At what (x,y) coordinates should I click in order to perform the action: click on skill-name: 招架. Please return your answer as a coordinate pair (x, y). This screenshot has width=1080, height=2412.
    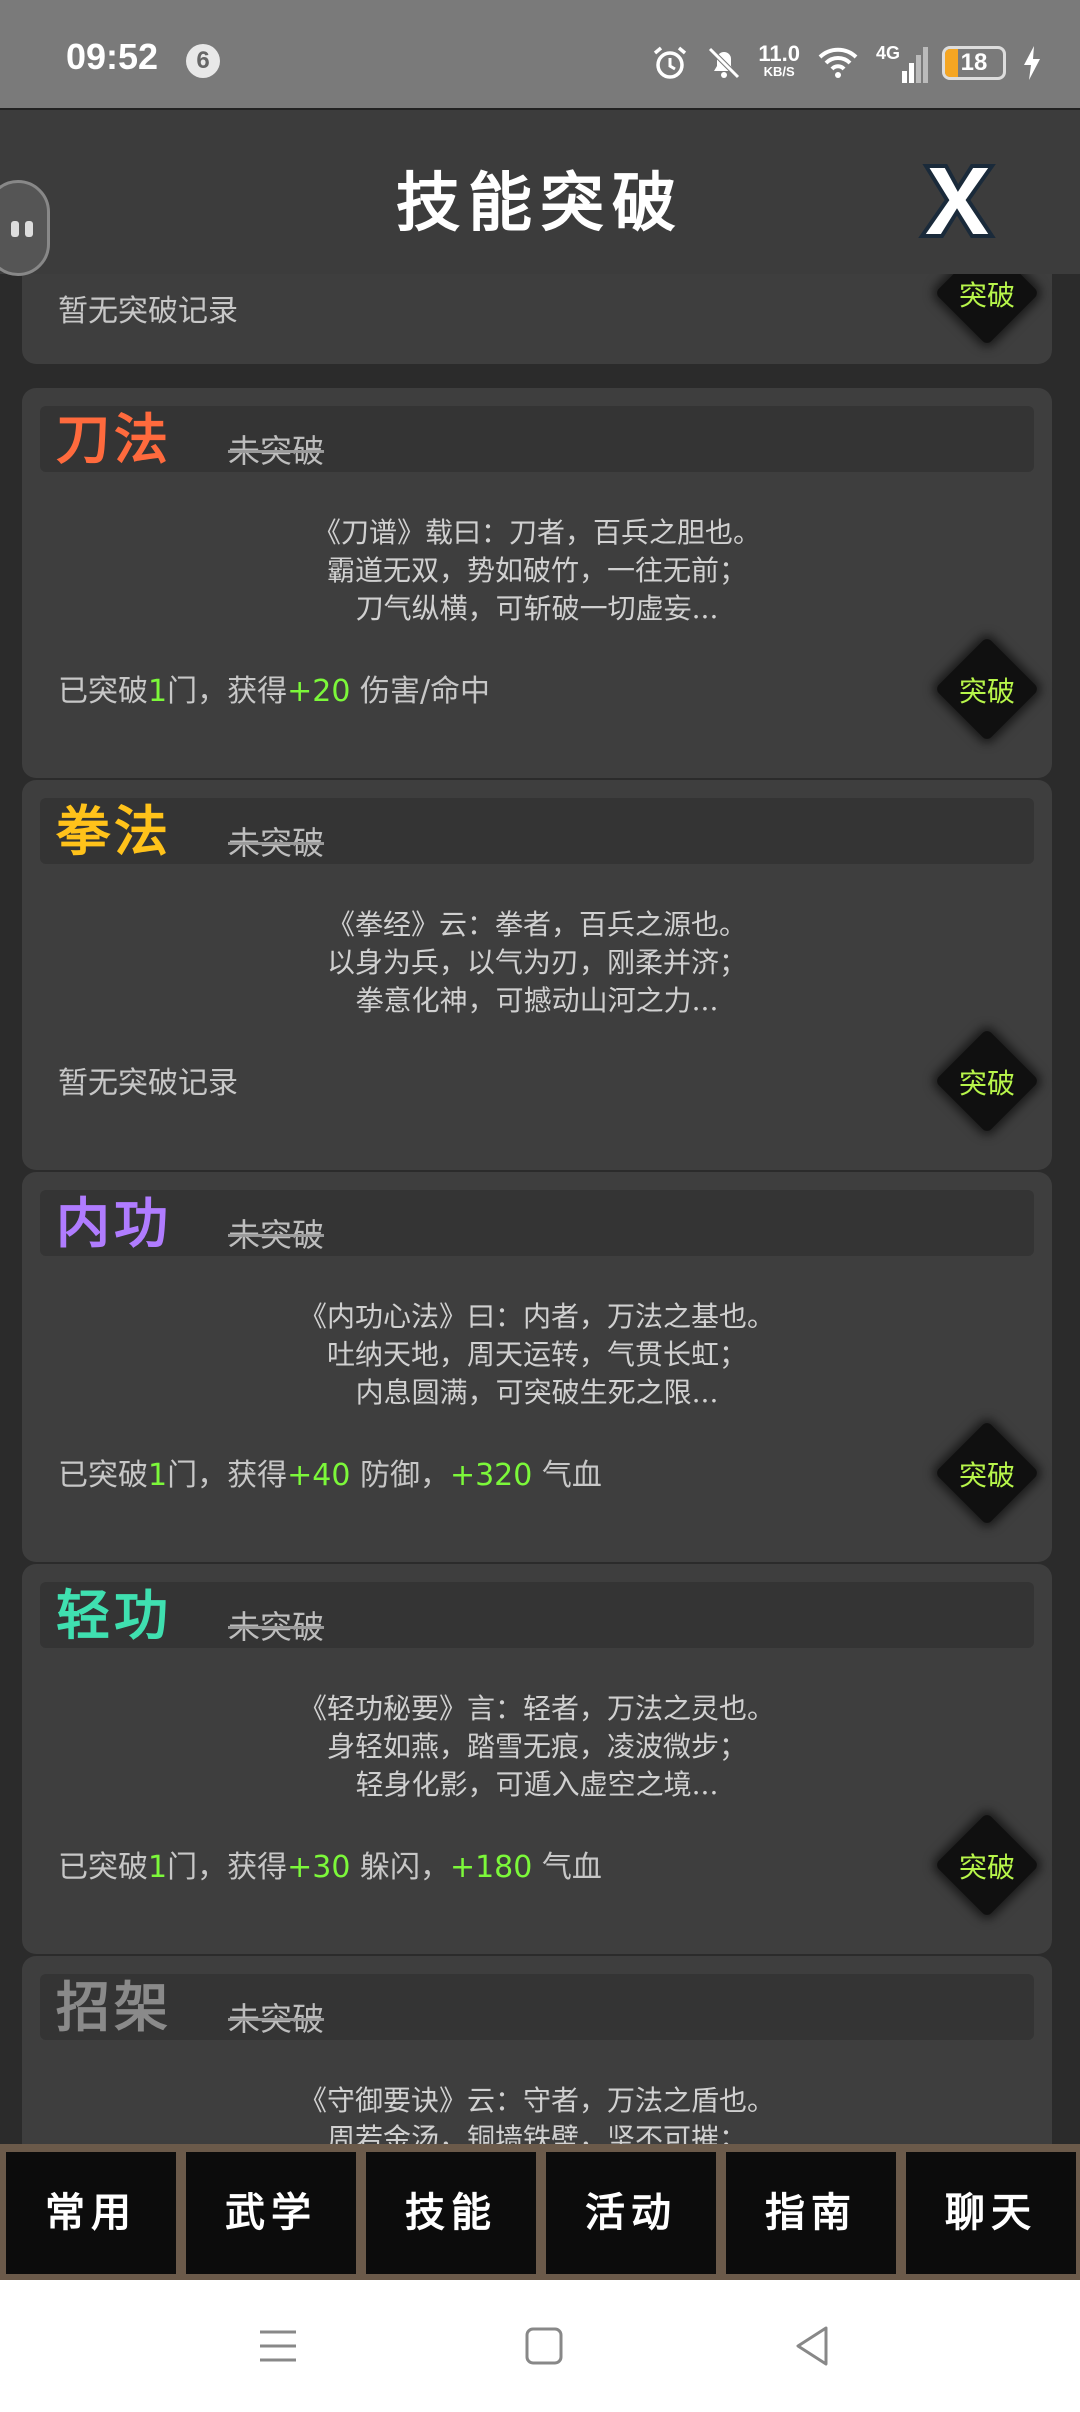
    Looking at the image, I should click on (114, 2007).